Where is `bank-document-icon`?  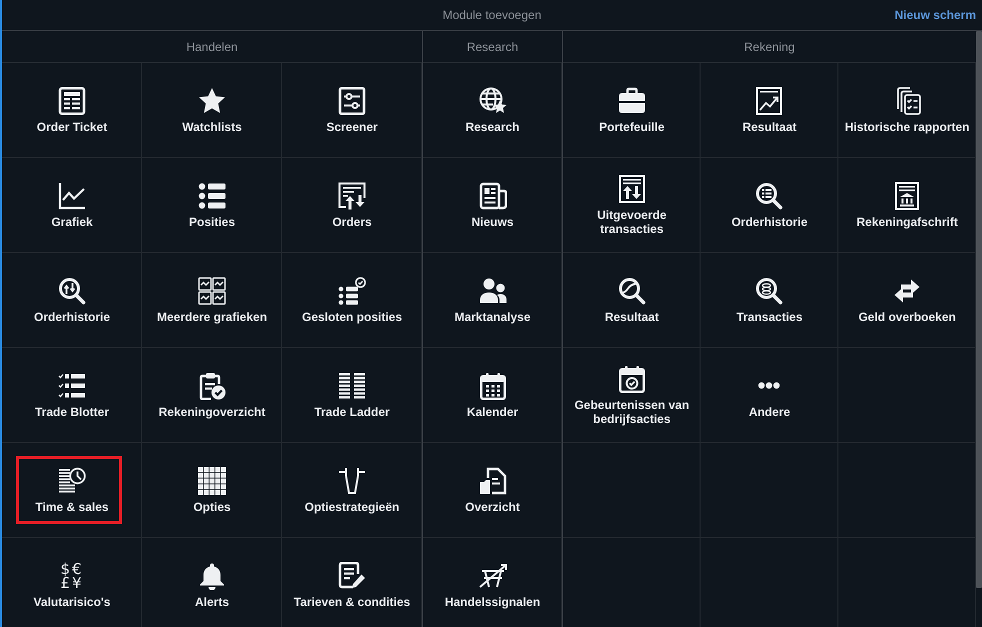
bank-document-icon is located at coordinates (907, 196).